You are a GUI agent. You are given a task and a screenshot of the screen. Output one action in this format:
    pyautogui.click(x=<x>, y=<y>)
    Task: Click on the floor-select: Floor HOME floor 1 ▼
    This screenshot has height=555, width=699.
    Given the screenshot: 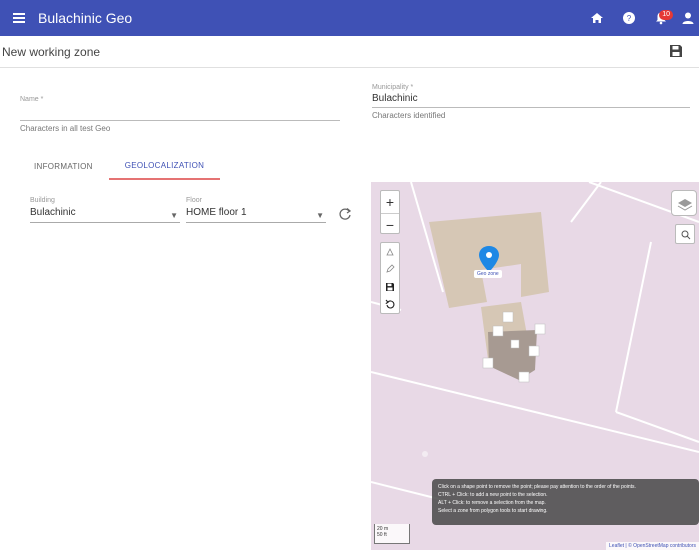 What is the action you would take?
    pyautogui.click(x=256, y=210)
    